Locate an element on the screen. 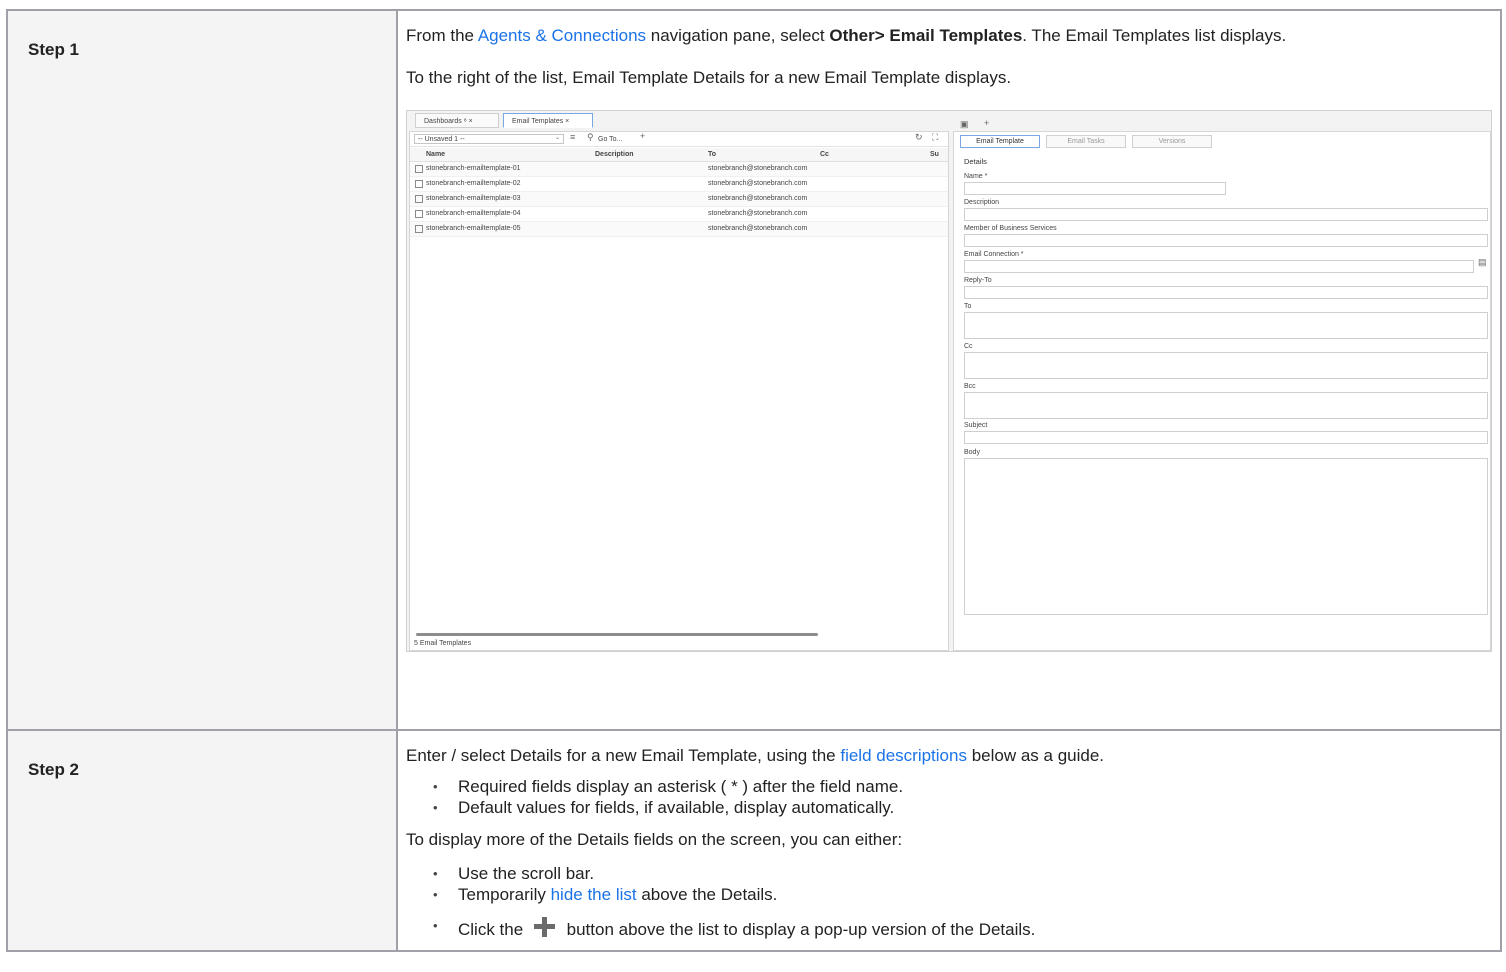 The image size is (1506, 972). list-toolbar: -- Unsaved 1 -- ⌄ ≡ ⚲ Go To... + ↻ ⛶ is located at coordinates (679, 139).